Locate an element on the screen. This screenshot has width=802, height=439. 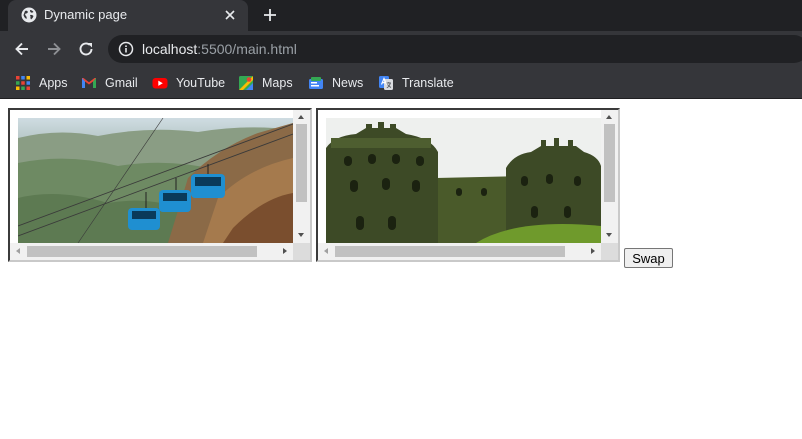
translate-icon is located at coordinates (386, 83).